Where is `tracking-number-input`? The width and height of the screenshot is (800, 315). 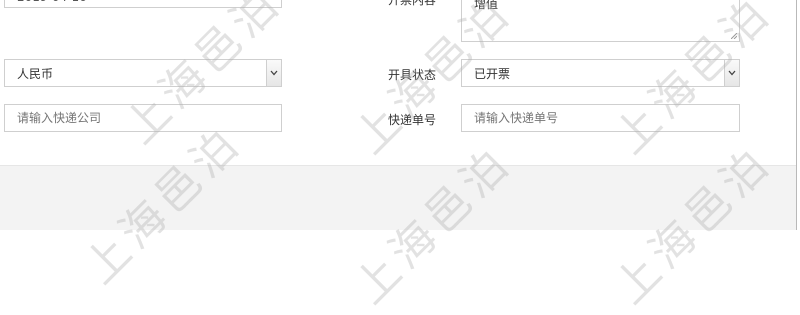
tracking-number-input is located at coordinates (600, 118).